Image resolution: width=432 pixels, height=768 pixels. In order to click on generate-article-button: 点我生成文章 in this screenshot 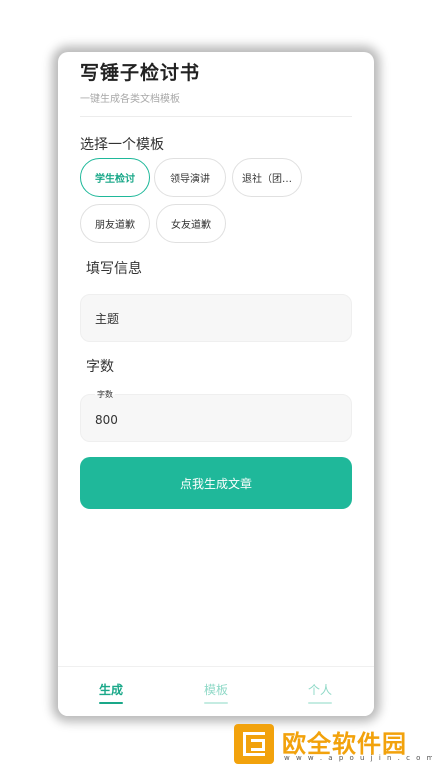, I will do `click(216, 483)`.